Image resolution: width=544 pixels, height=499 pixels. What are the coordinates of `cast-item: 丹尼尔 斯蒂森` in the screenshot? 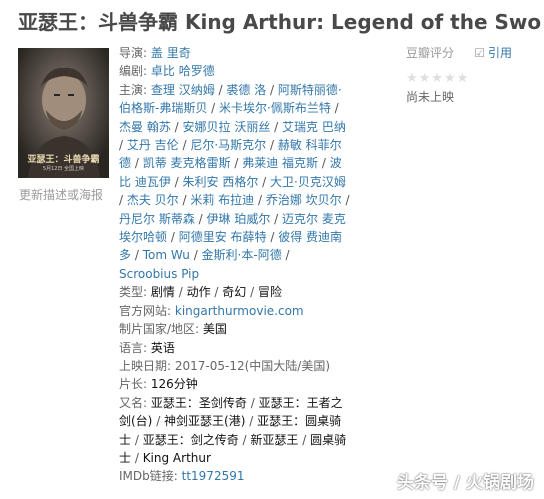 It's located at (157, 219).